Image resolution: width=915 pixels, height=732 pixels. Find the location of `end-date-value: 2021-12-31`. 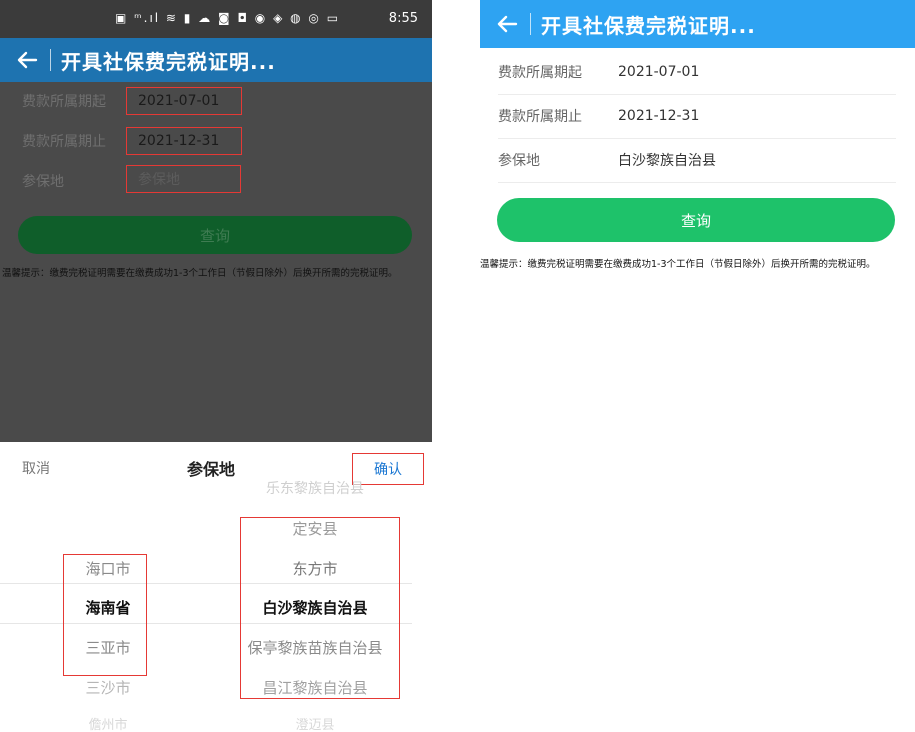

end-date-value: 2021-12-31 is located at coordinates (659, 116).